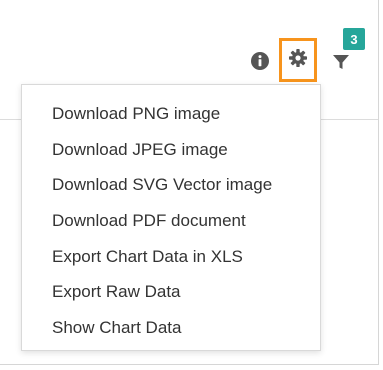 The image size is (383, 370). What do you see at coordinates (171, 257) in the screenshot?
I see `menu-item-export-xls: Export Chart Data in XLS` at bounding box center [171, 257].